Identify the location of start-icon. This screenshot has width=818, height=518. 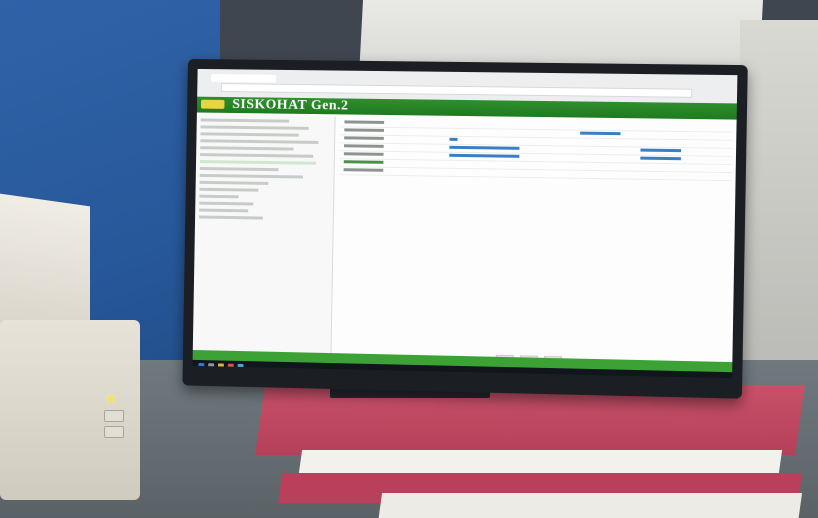
(201, 366).